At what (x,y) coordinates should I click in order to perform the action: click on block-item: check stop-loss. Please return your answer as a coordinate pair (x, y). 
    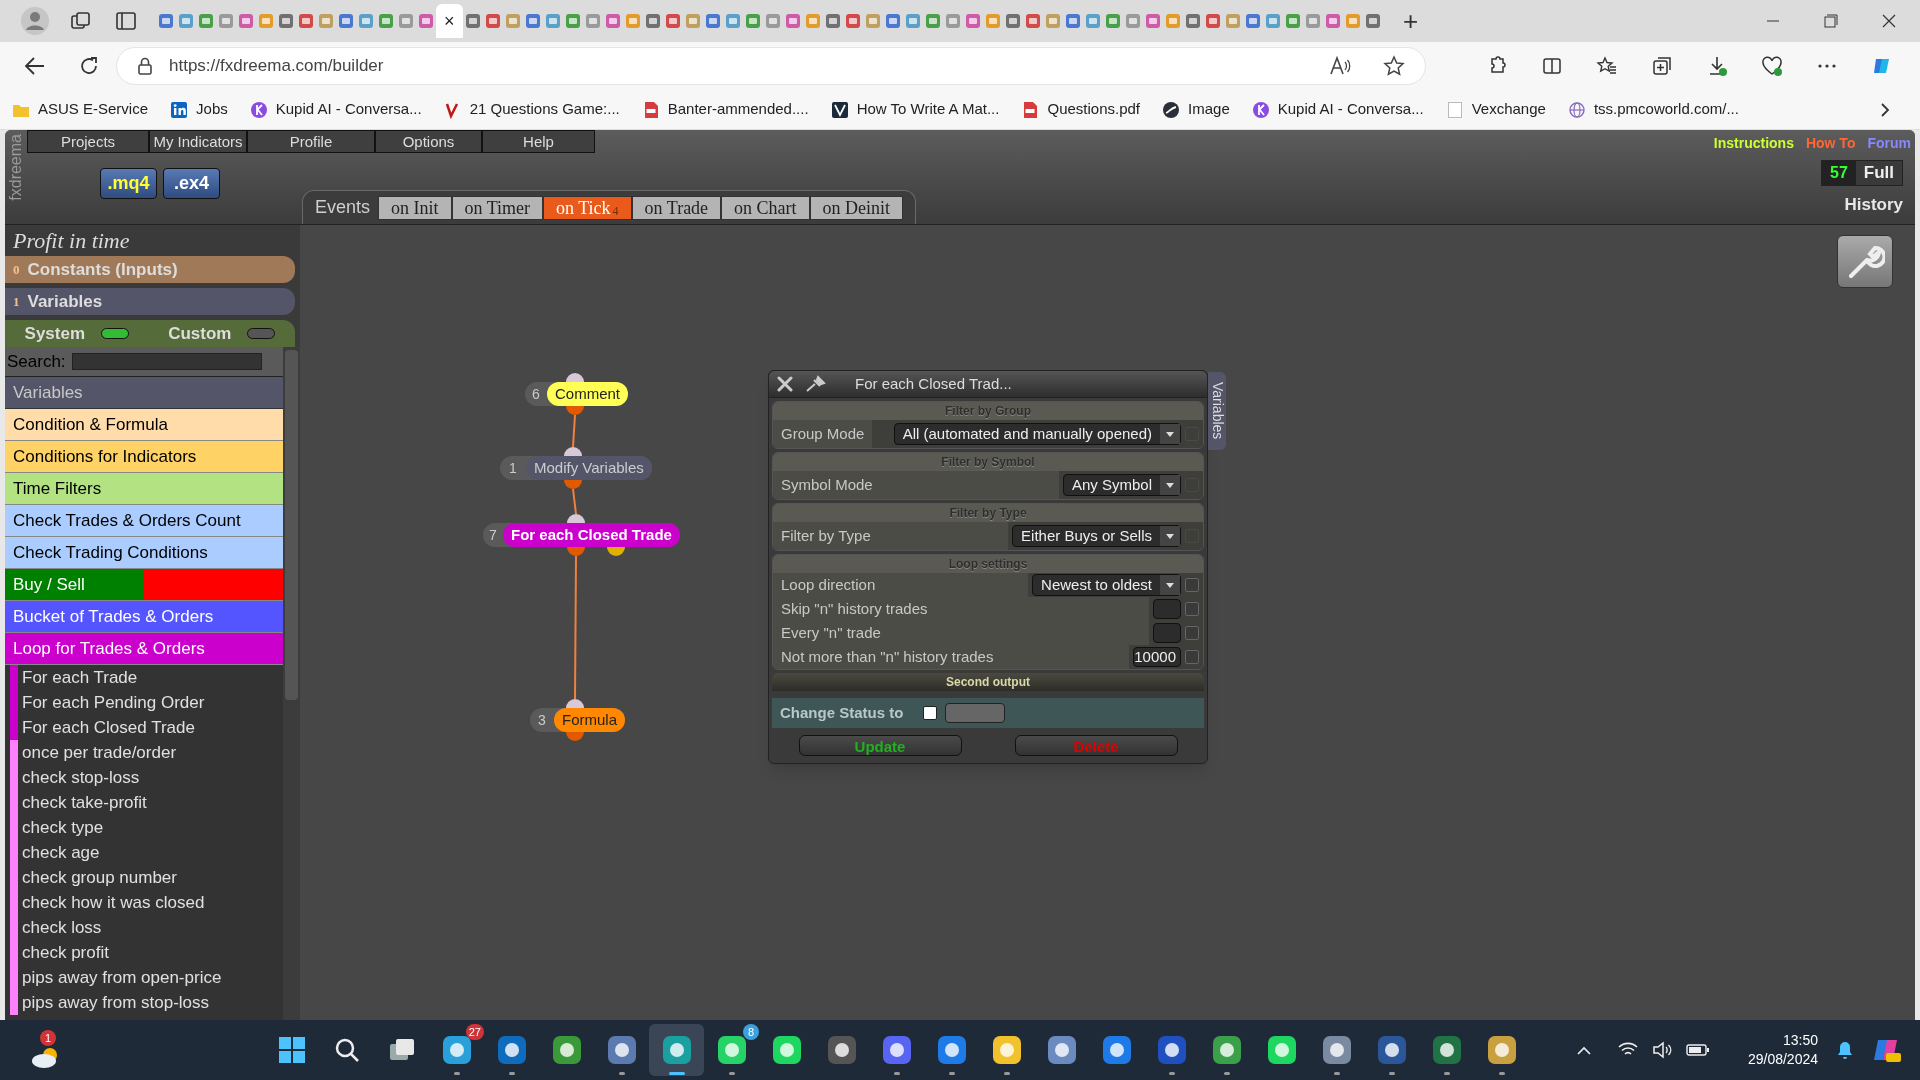
    Looking at the image, I should click on (79, 777).